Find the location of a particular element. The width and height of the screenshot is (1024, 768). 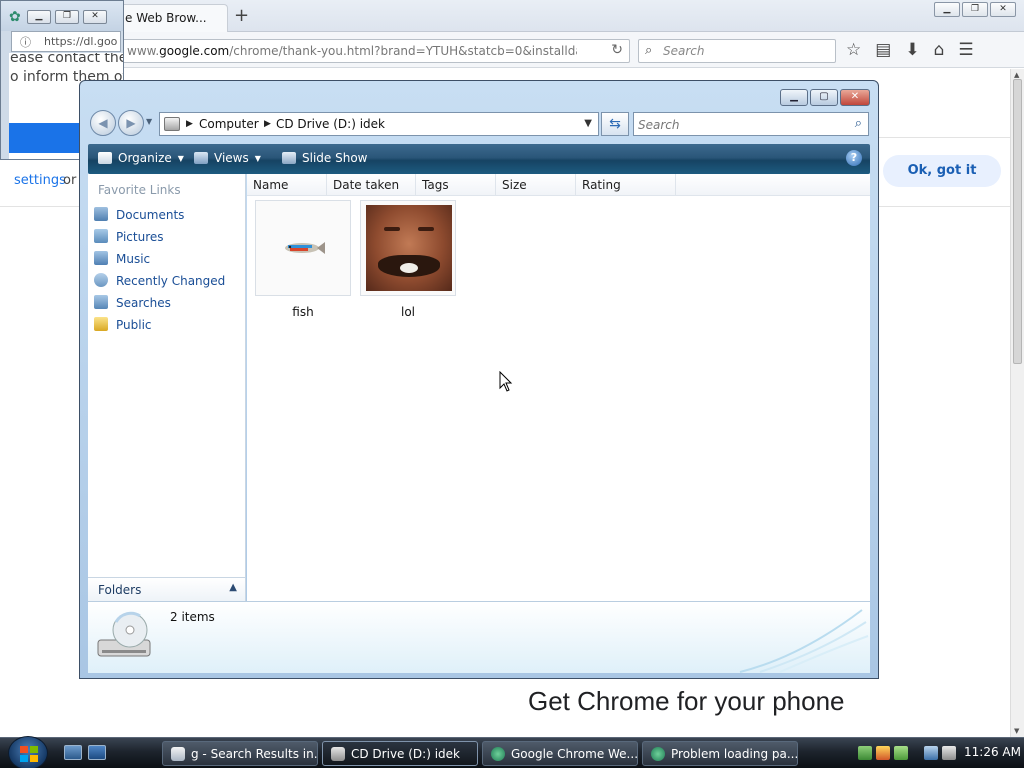

fish-thumbnail is located at coordinates (303, 248).